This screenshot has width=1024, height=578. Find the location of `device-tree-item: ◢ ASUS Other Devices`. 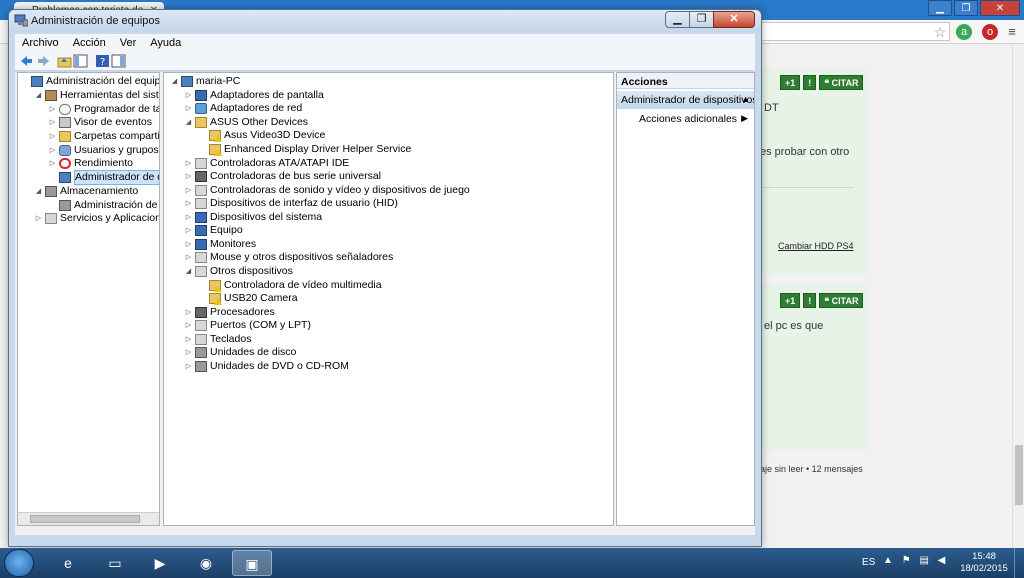

device-tree-item: ◢ ASUS Other Devices is located at coordinates (246, 123).